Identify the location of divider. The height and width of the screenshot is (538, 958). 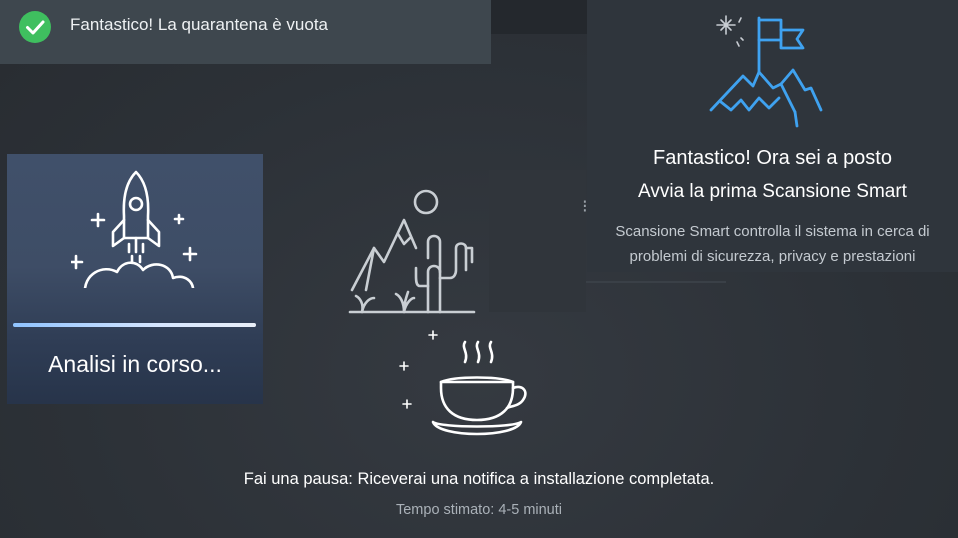
(656, 282).